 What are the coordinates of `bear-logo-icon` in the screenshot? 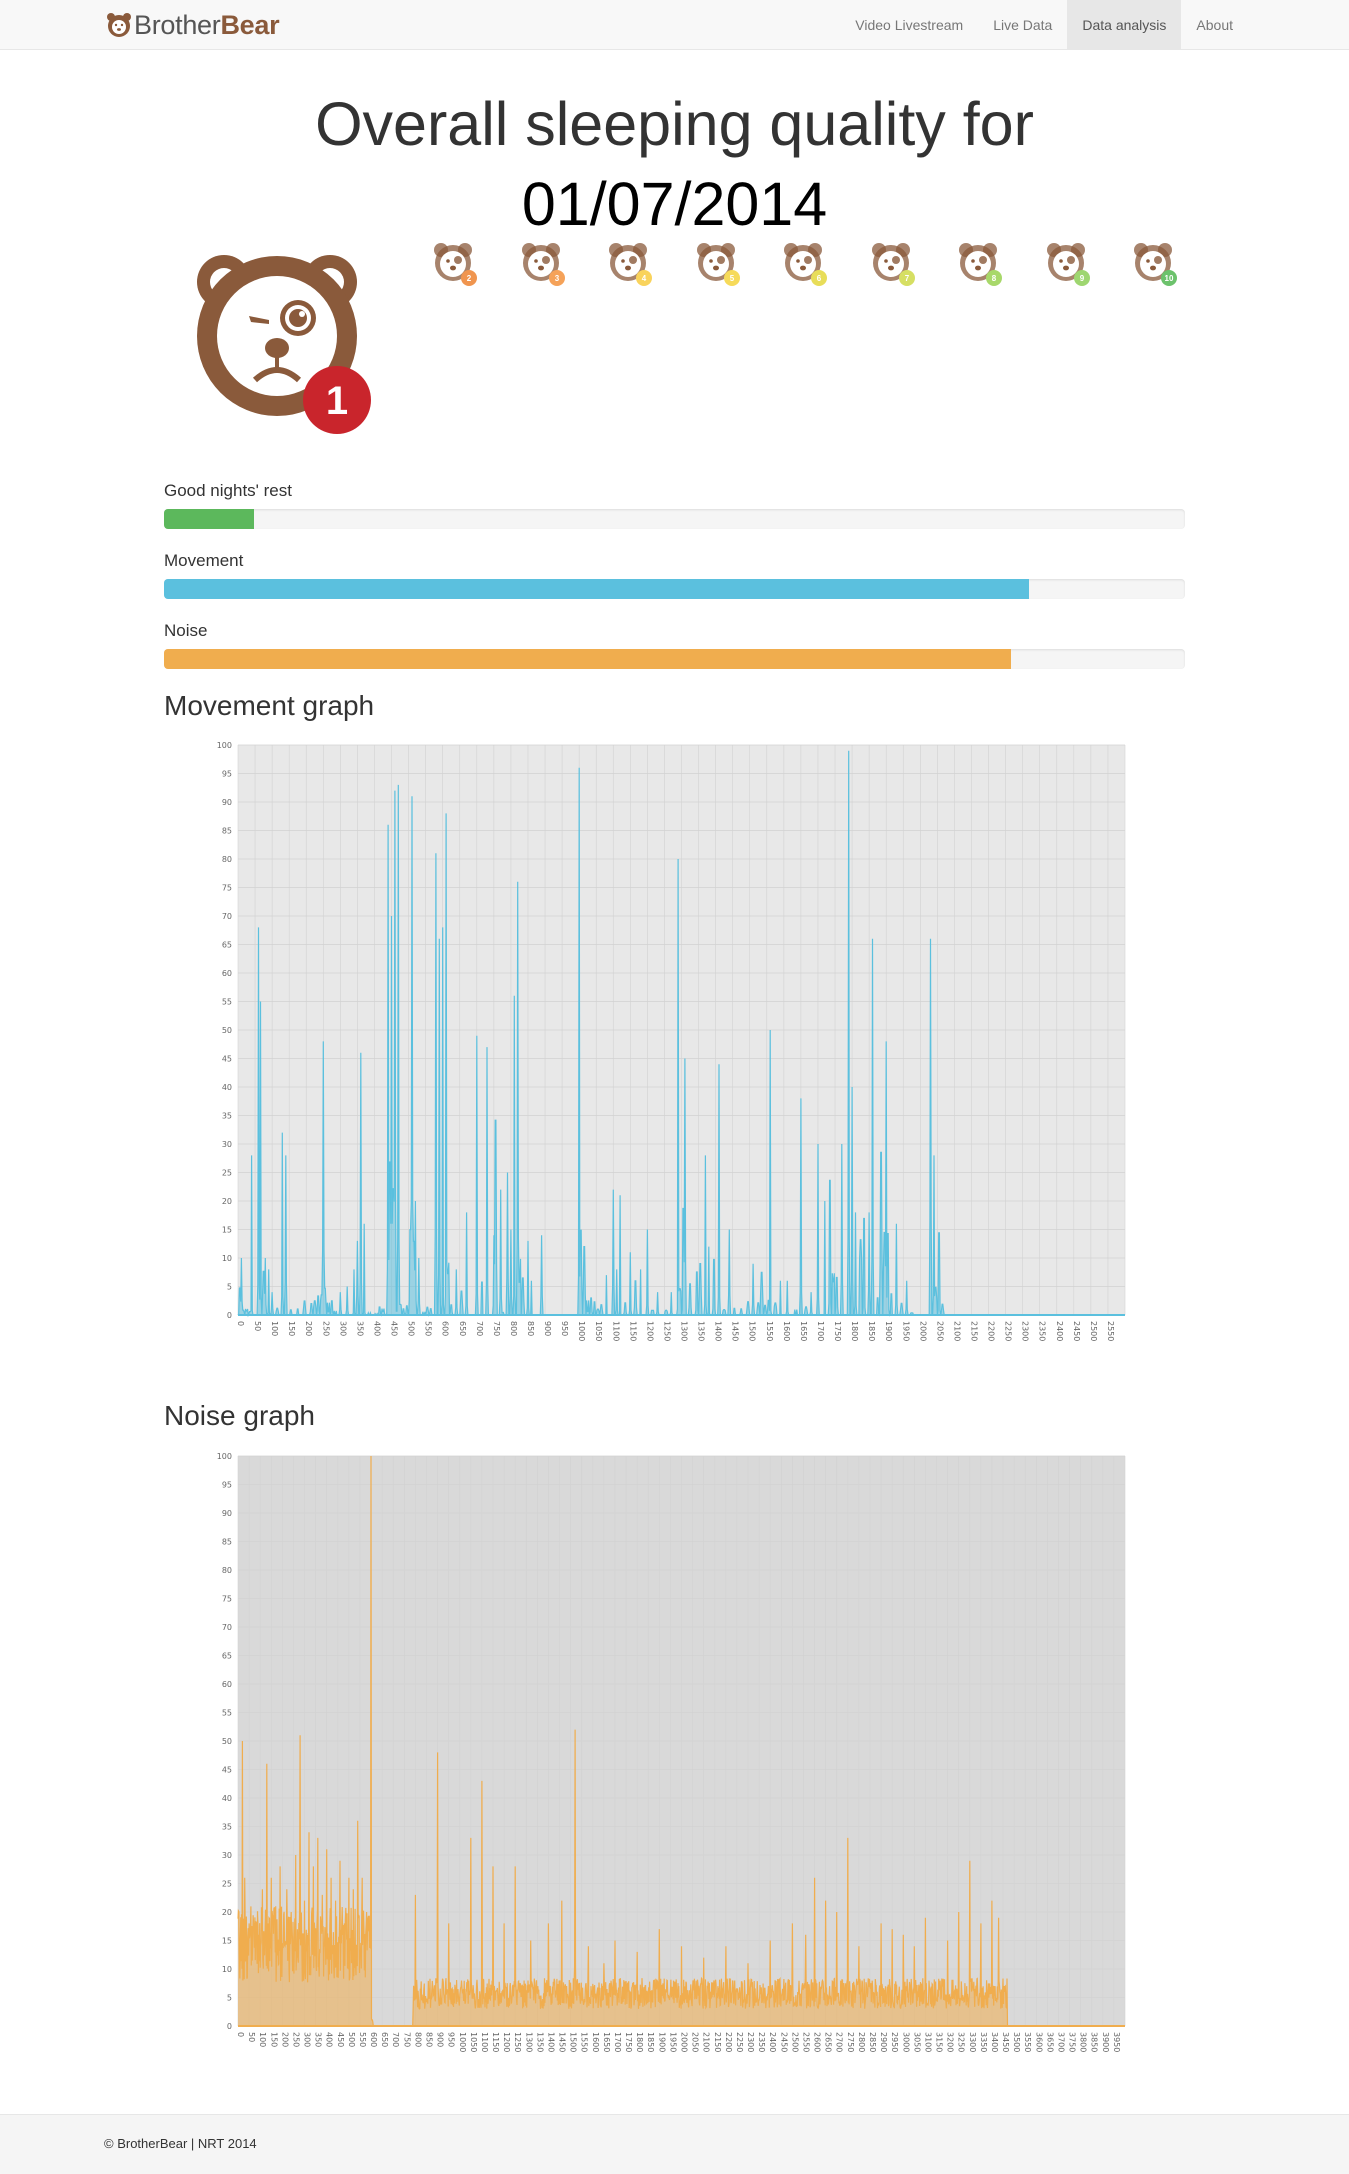 It's located at (119, 25).